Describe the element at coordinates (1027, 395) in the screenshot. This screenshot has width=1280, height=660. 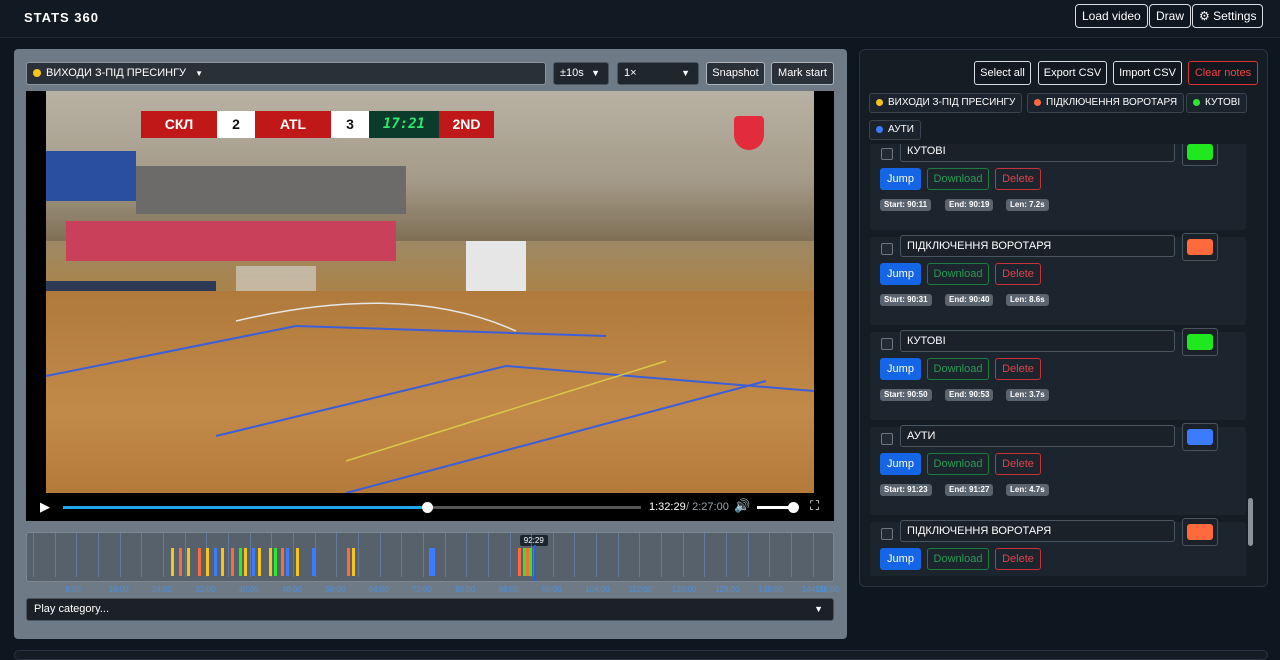
I see `clip-length-badge: Len: 3.7s` at that location.